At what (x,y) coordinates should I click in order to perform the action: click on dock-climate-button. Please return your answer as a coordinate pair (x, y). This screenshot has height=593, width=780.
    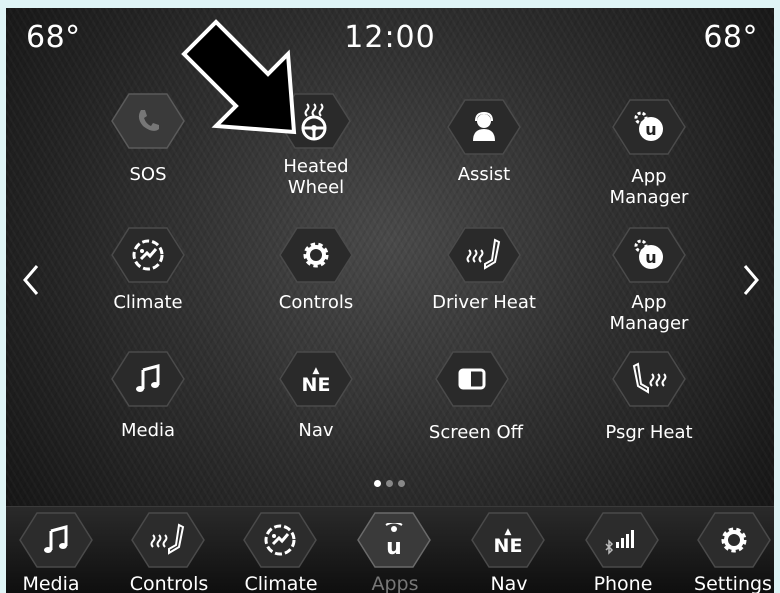
    Looking at the image, I should click on (280, 540).